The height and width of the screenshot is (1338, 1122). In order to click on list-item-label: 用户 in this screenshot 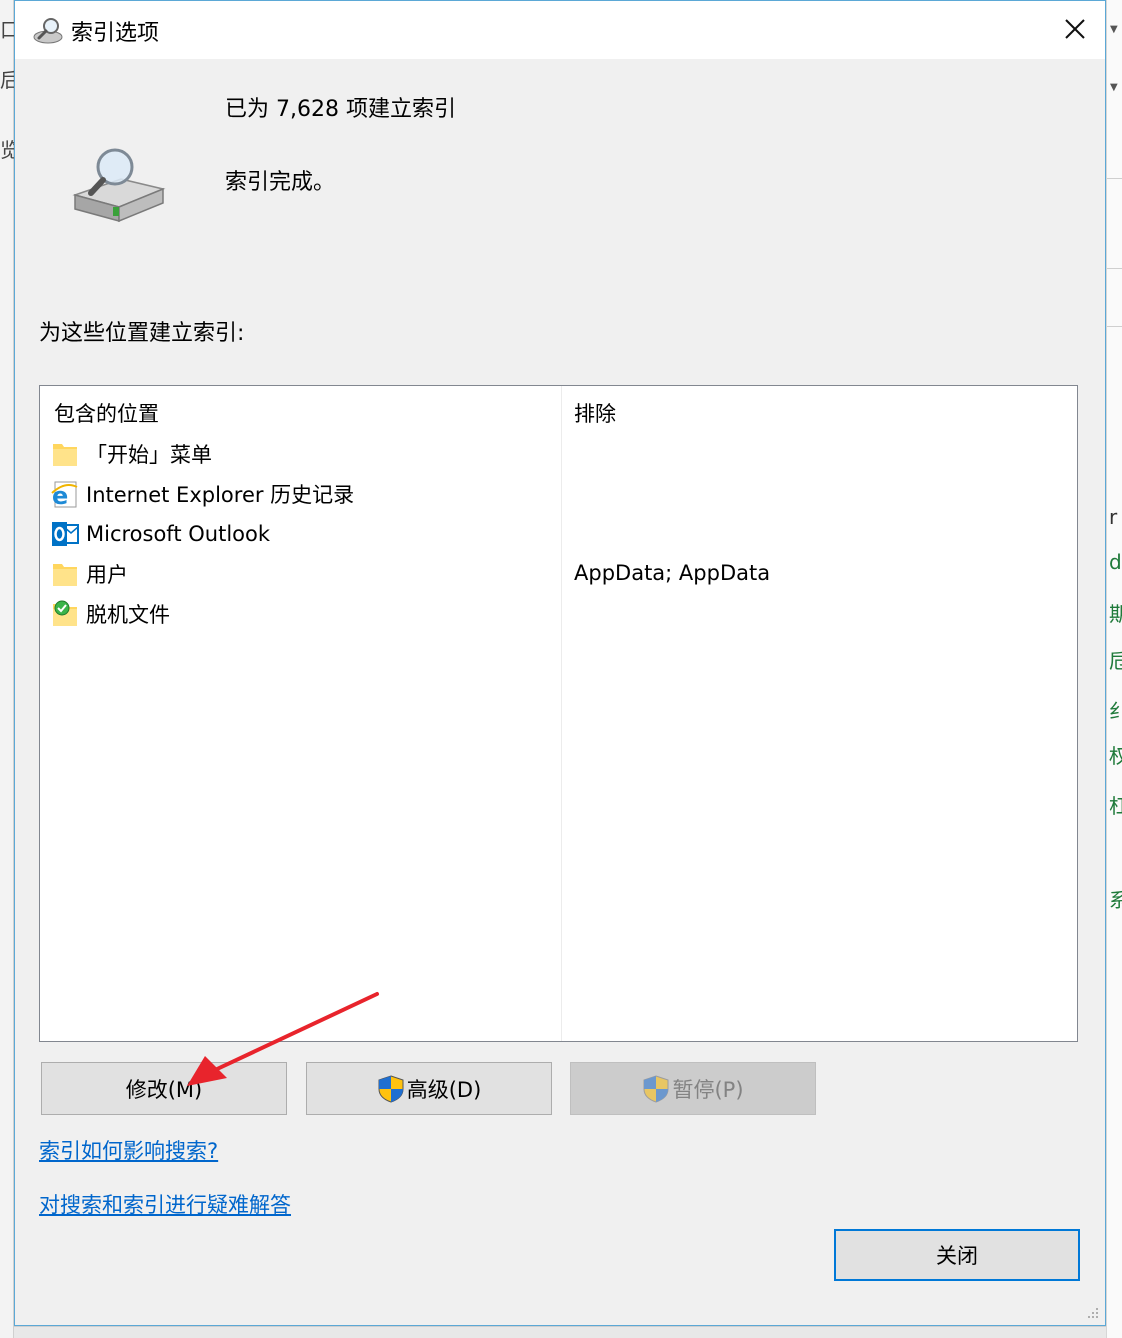, I will do `click(107, 575)`.